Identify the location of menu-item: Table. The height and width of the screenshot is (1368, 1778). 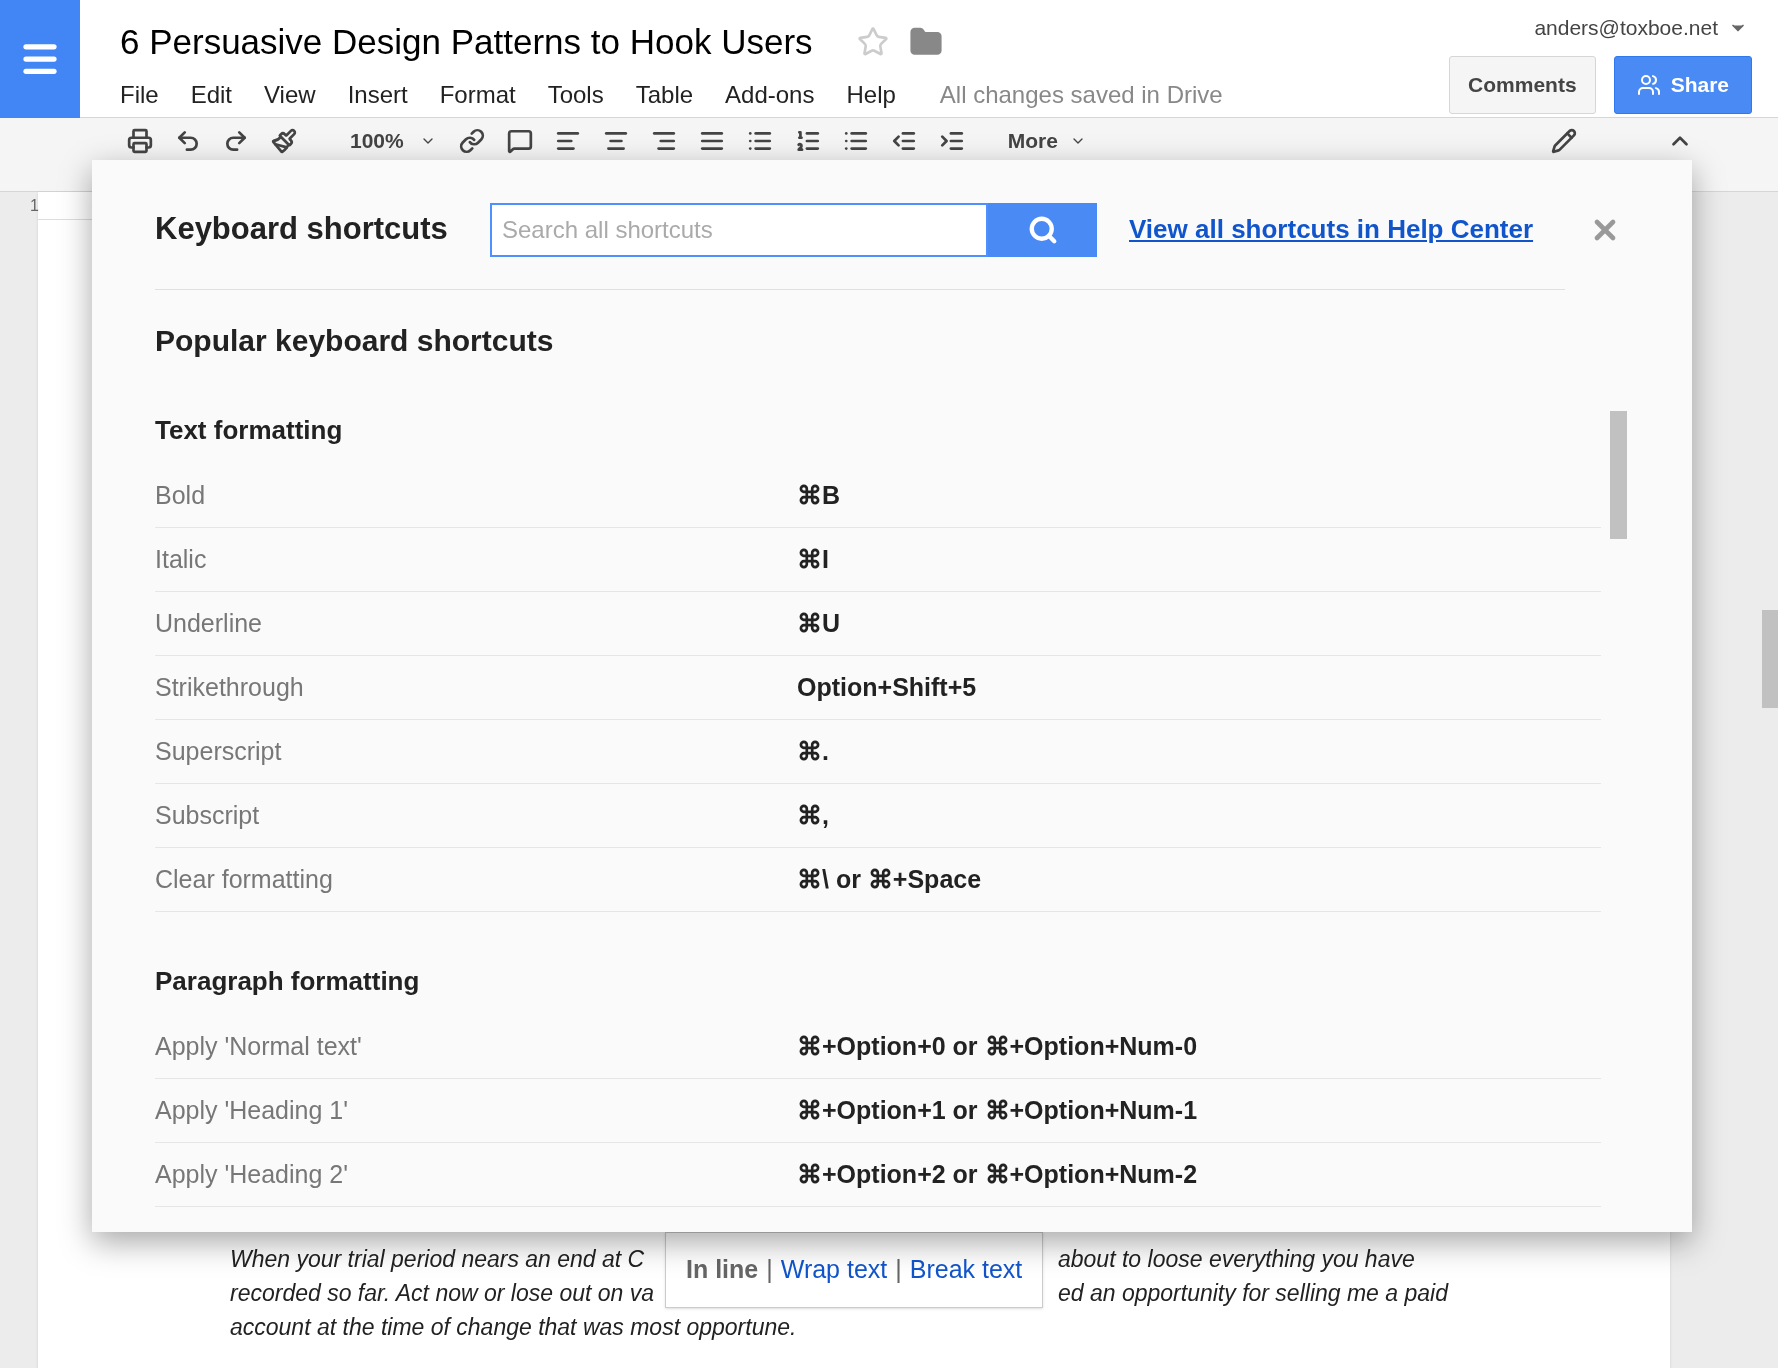
(664, 94).